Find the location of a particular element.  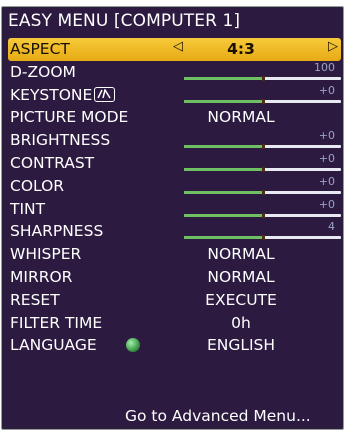

keystone-value: +0 is located at coordinates (326, 90).